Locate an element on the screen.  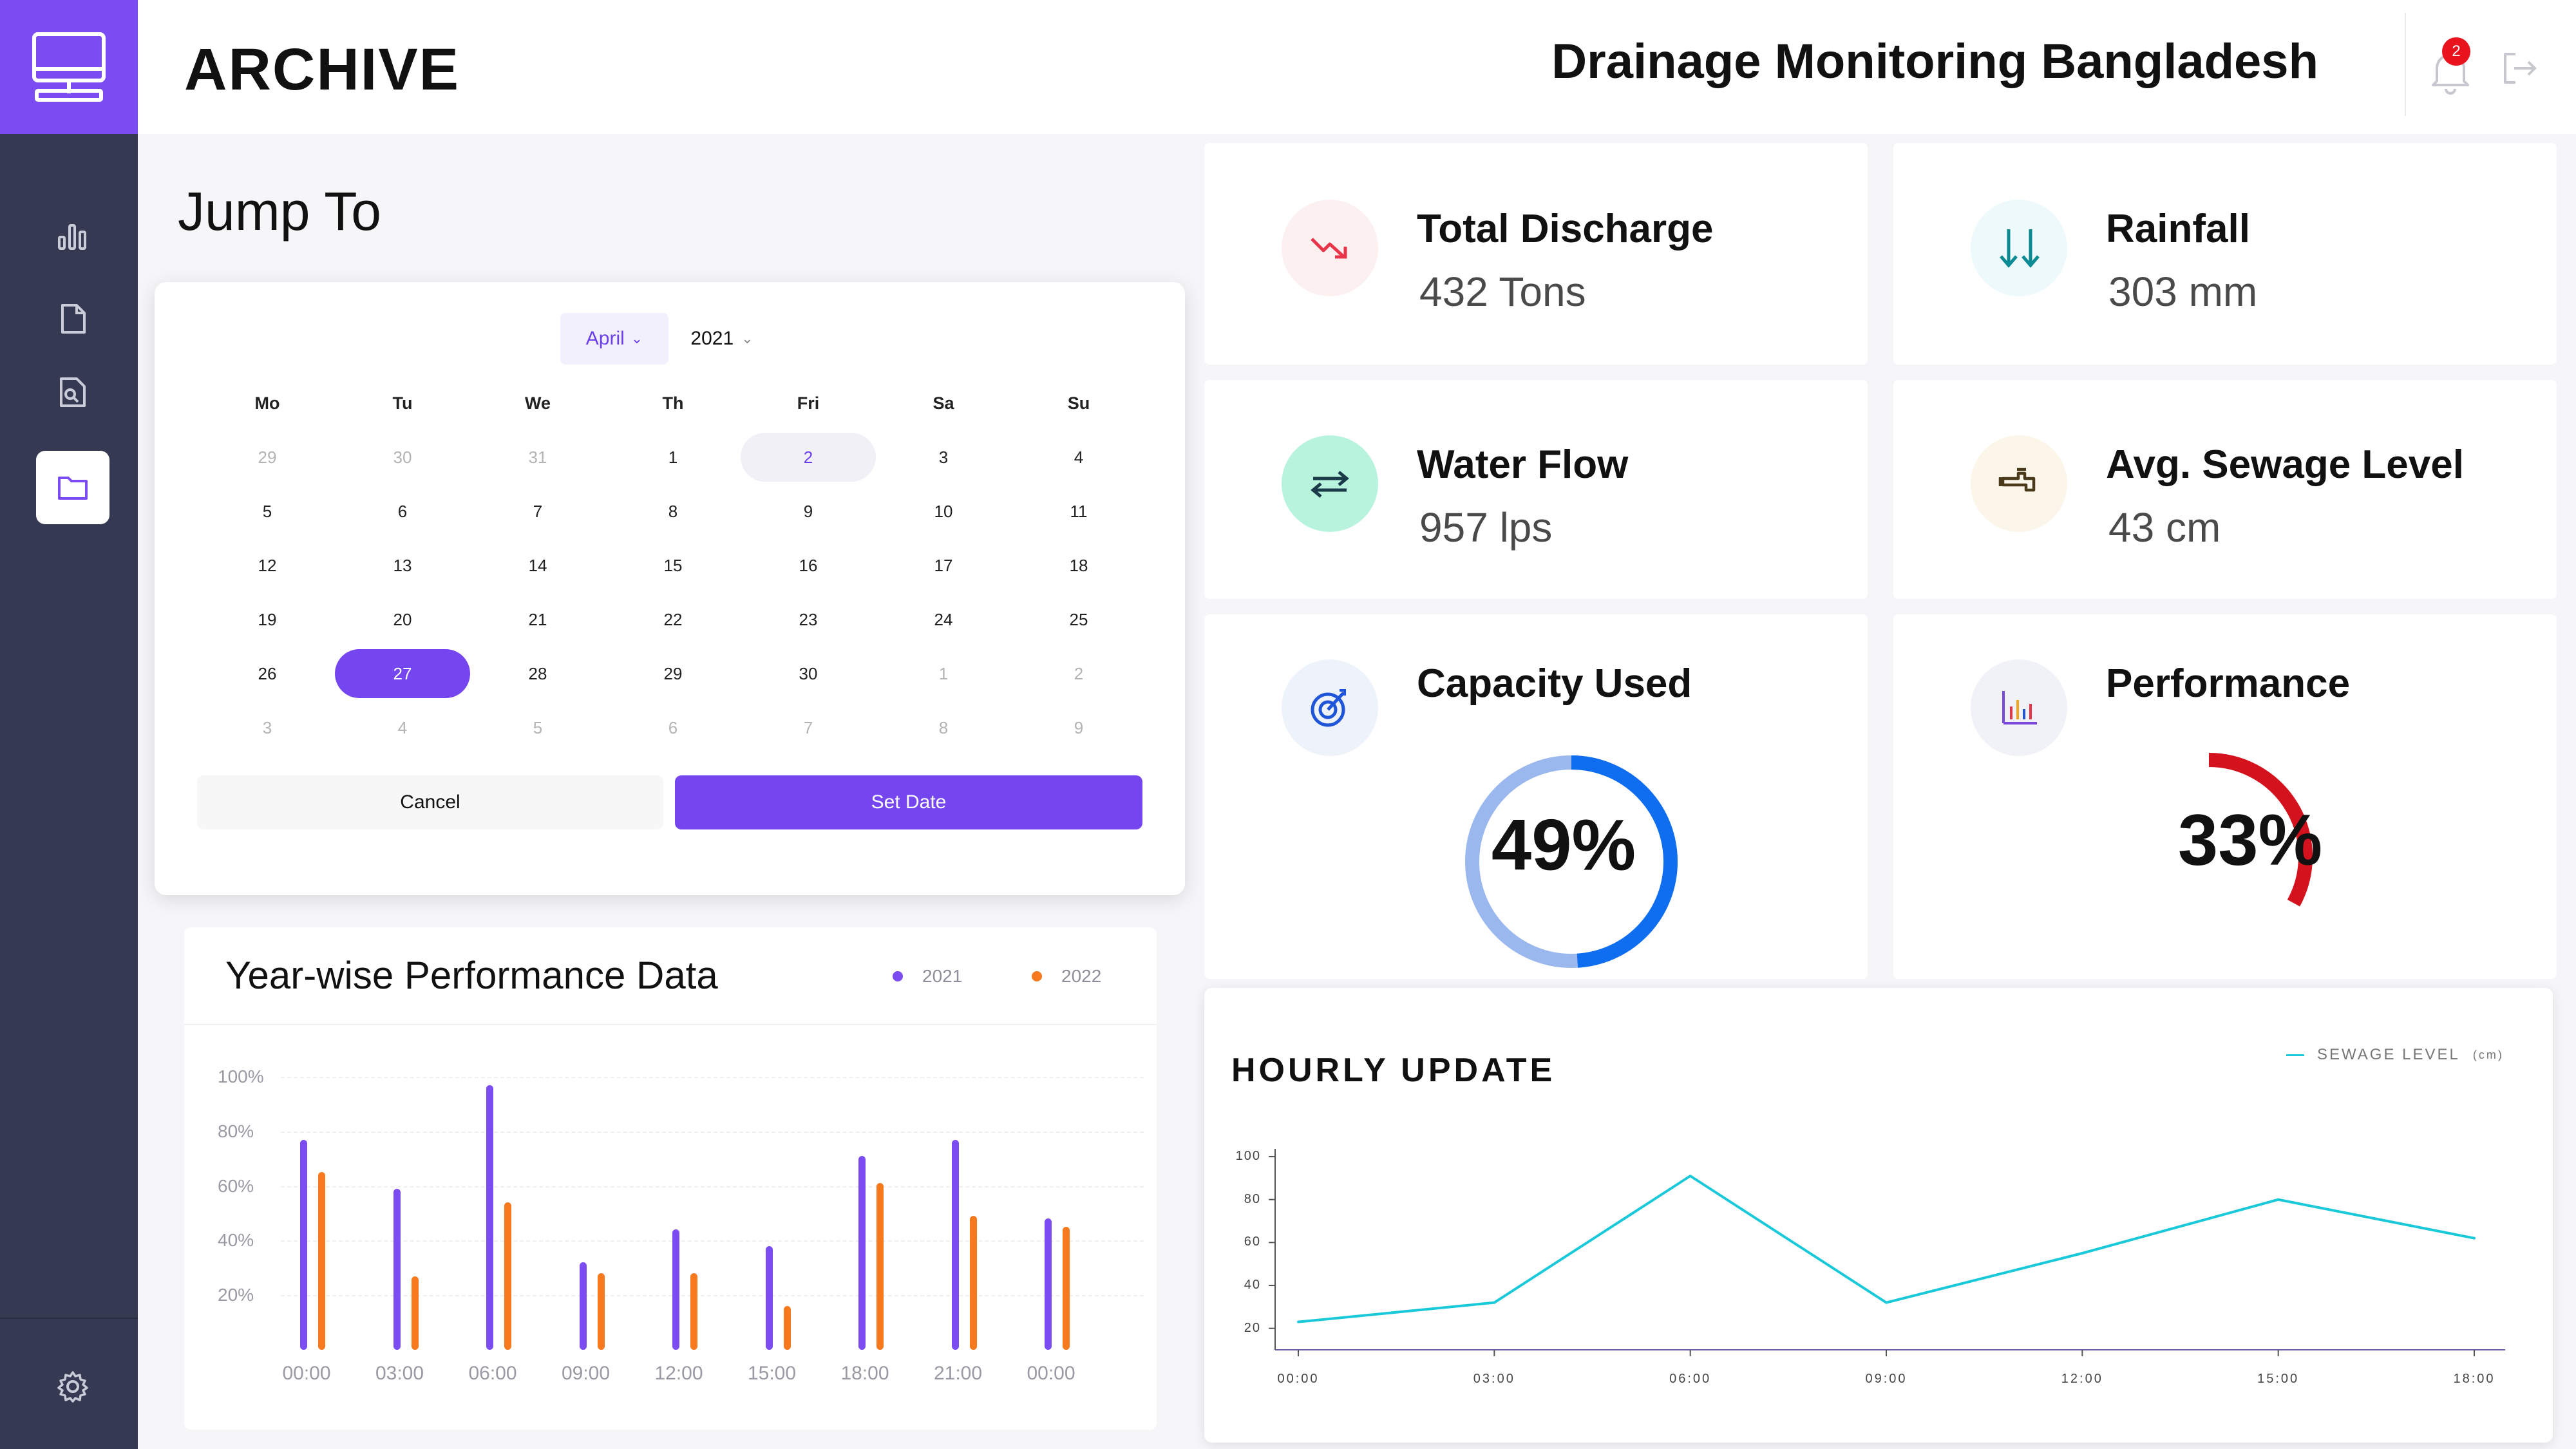
calendar-day: 13 is located at coordinates (402, 565).